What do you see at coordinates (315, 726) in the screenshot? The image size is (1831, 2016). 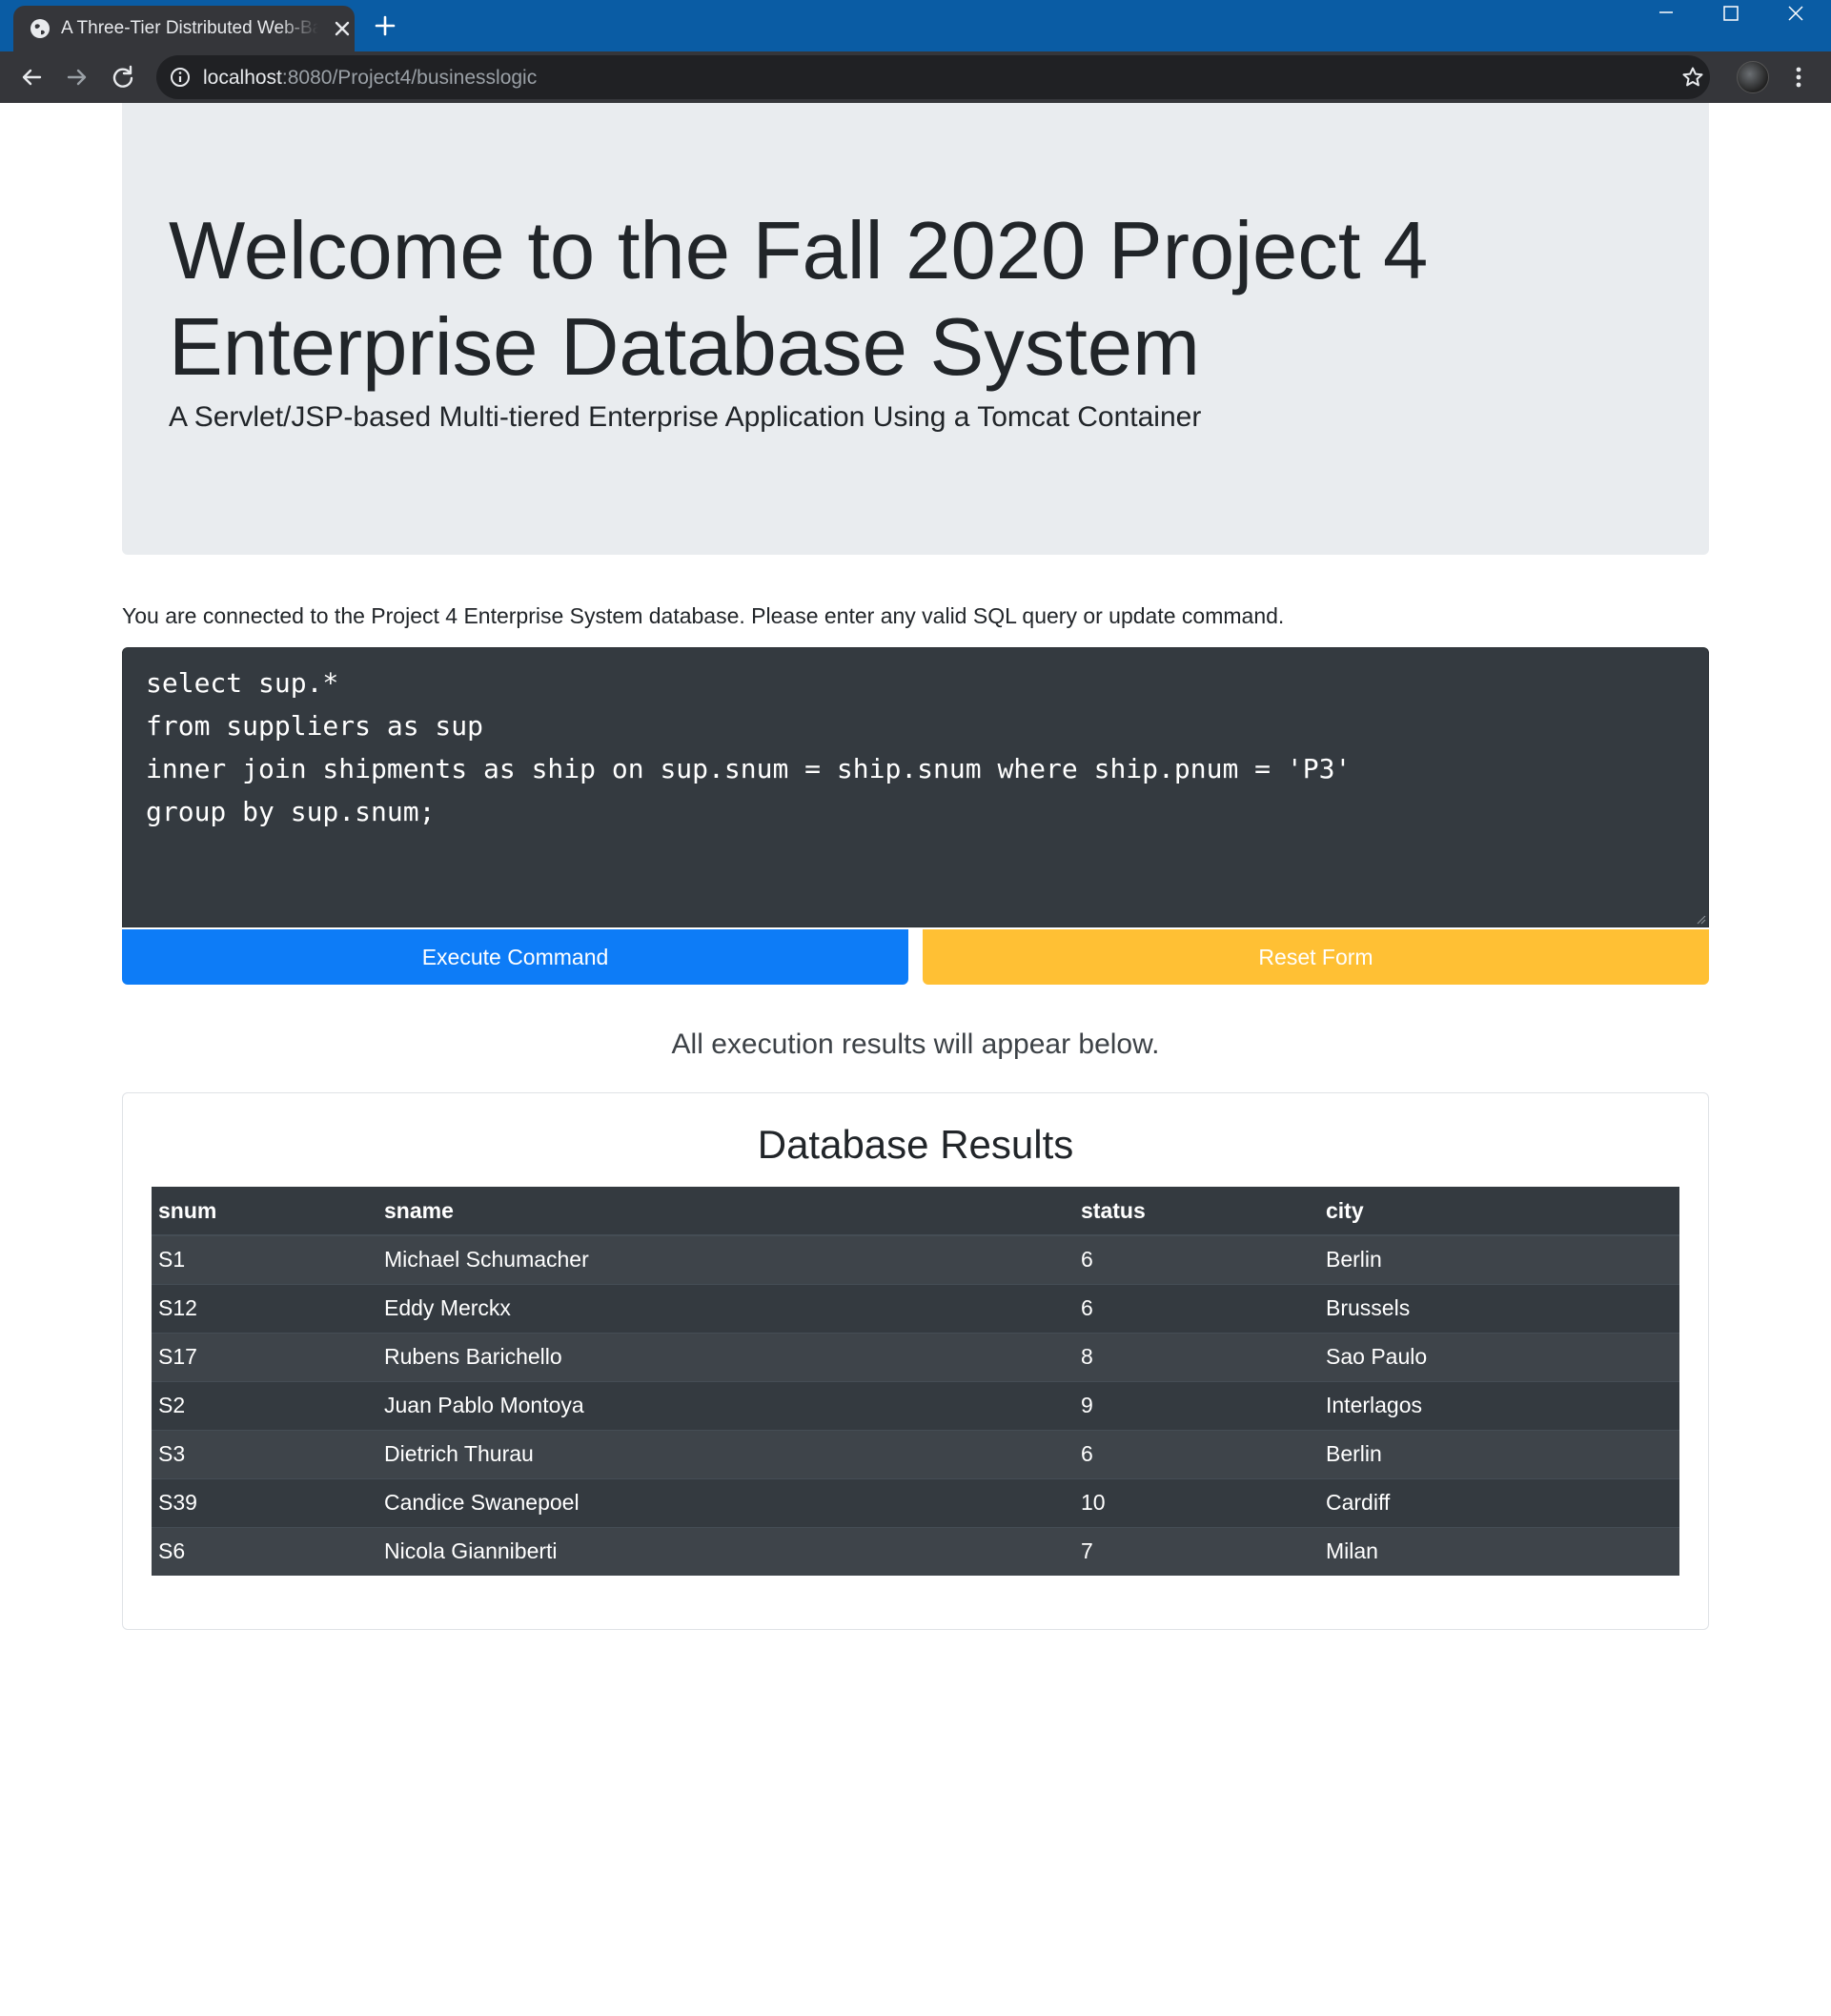 I see `sql-line: from suppliers as sup` at bounding box center [315, 726].